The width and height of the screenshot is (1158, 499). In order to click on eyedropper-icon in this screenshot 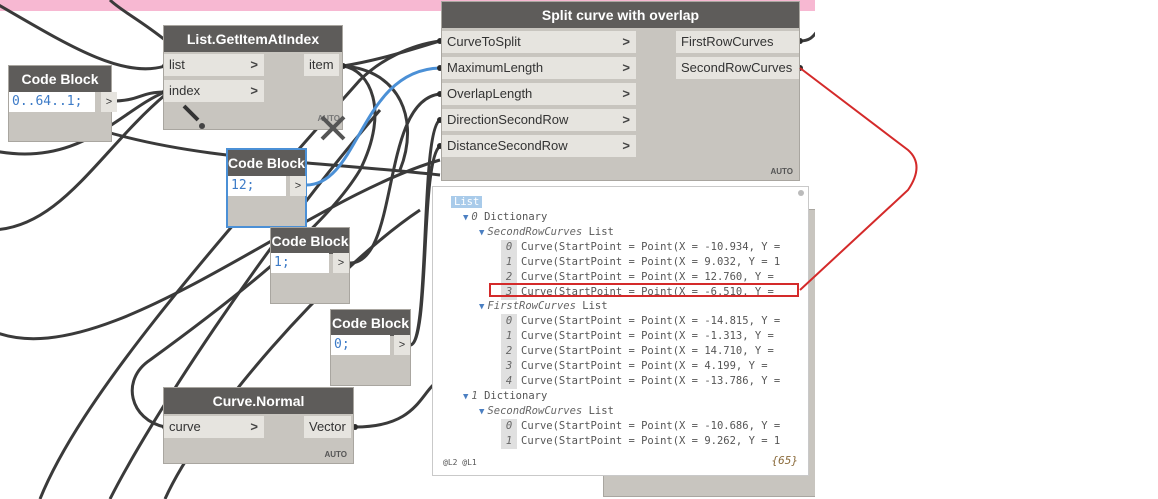, I will do `click(193, 116)`.